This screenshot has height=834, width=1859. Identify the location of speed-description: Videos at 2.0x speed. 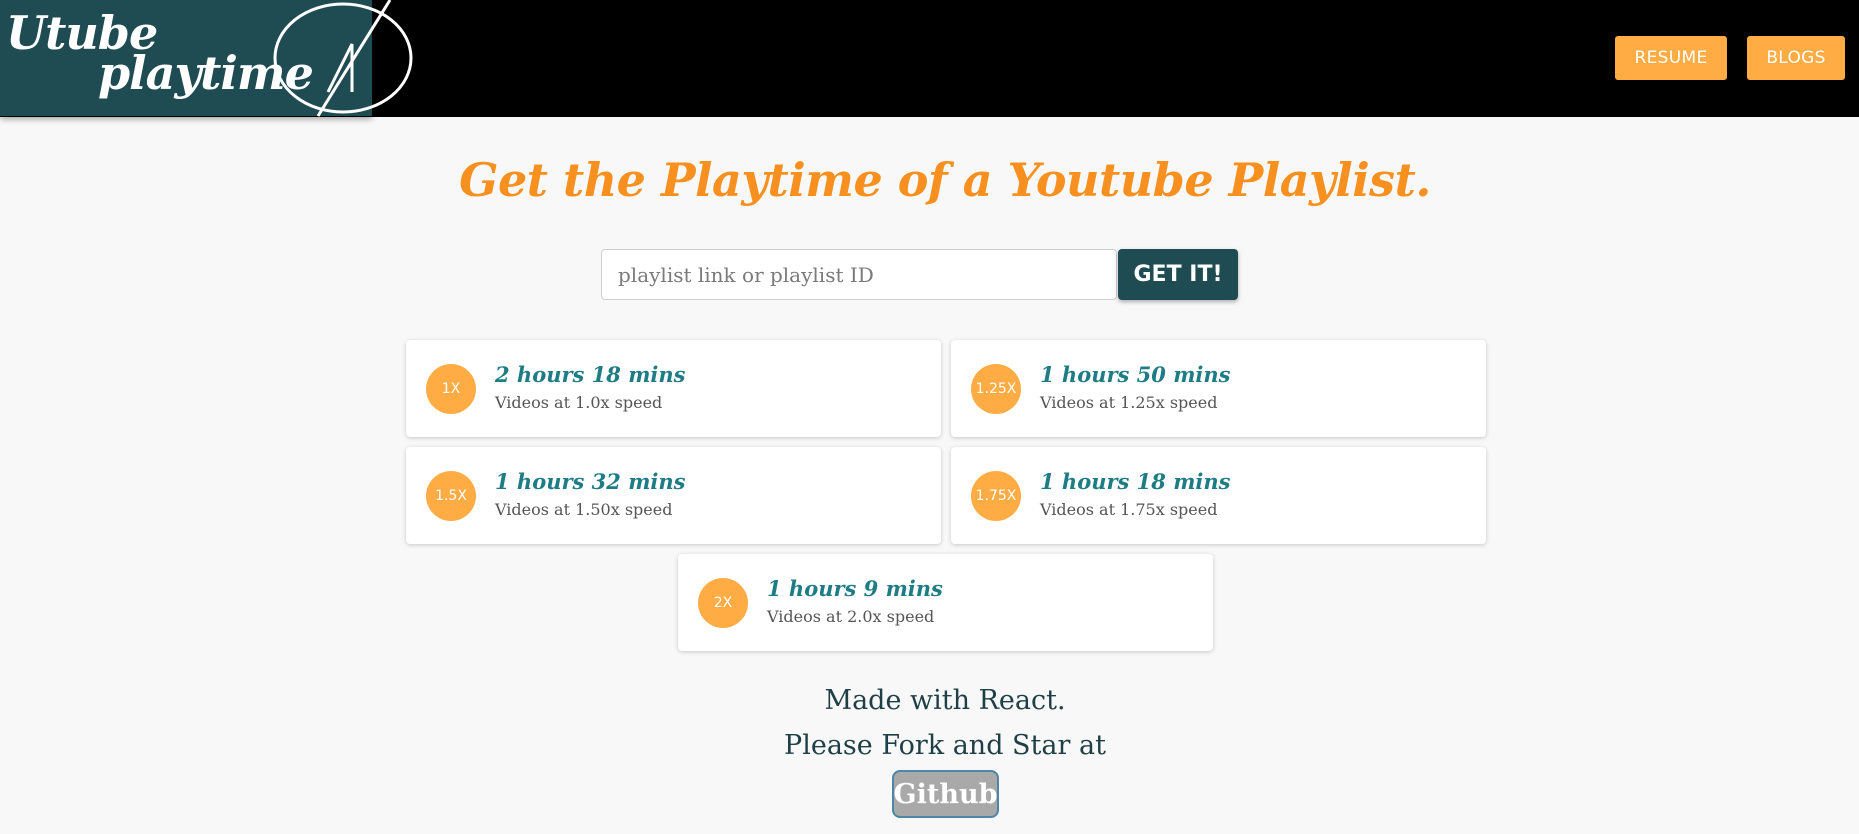
(851, 616).